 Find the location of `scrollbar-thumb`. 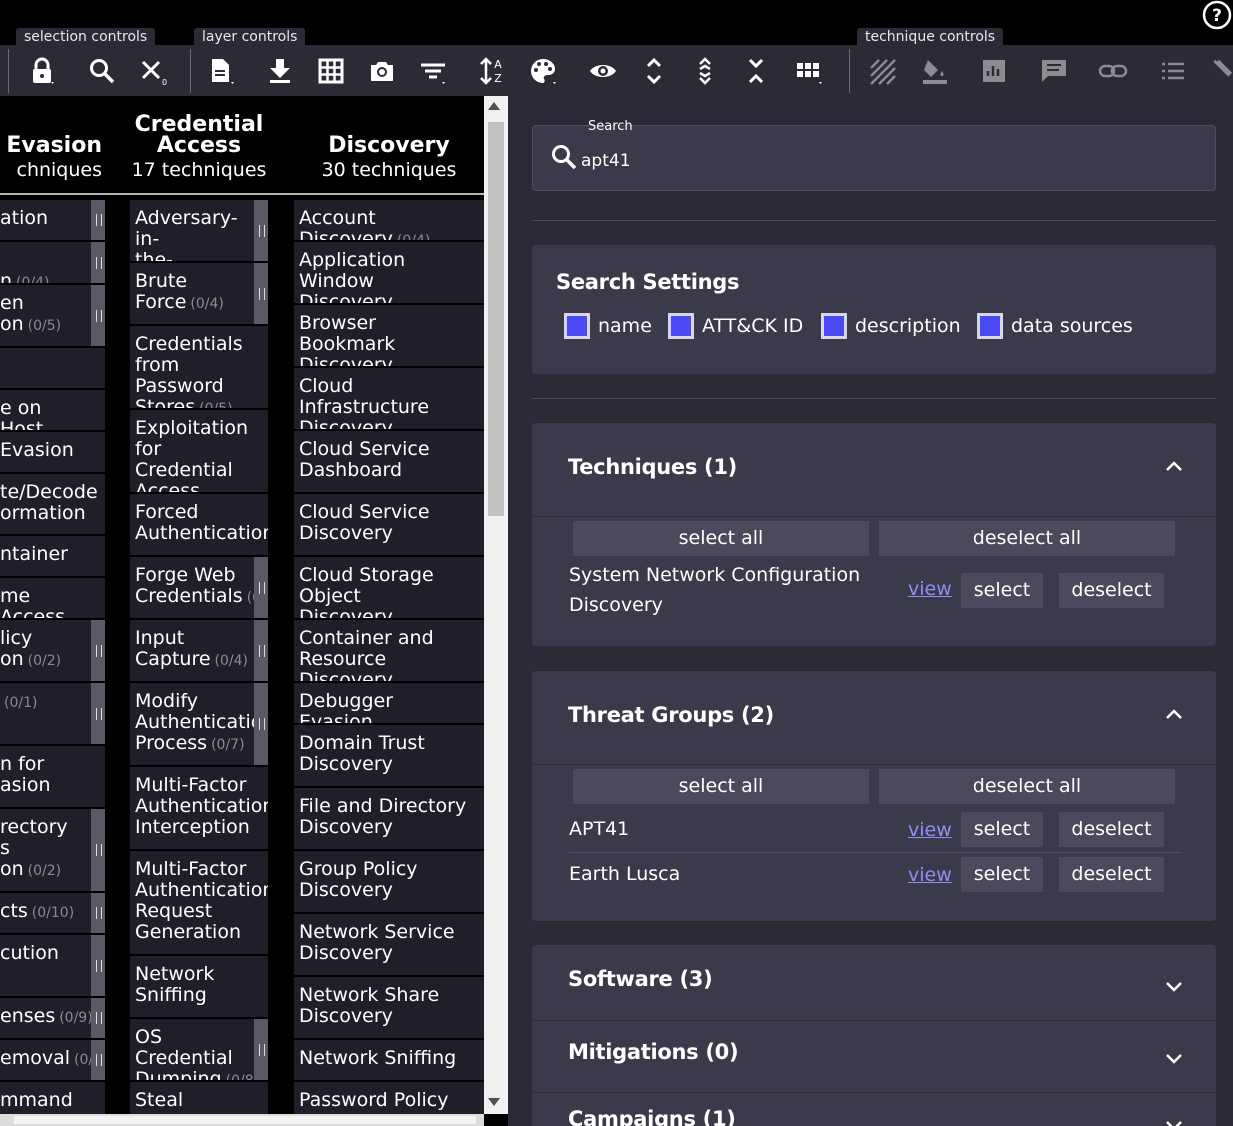

scrollbar-thumb is located at coordinates (496, 319).